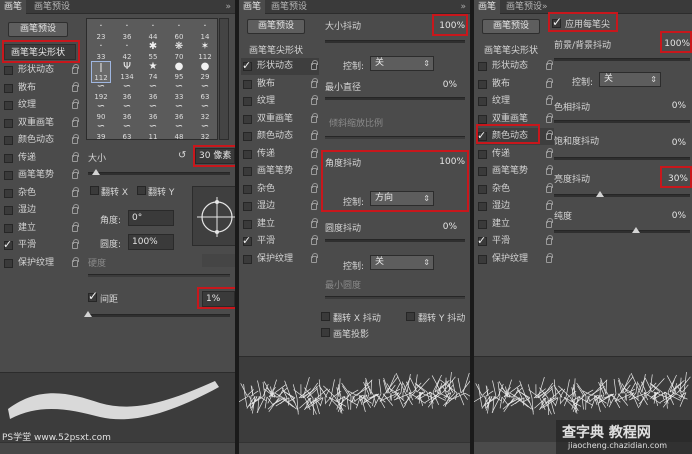 The width and height of the screenshot is (692, 454). What do you see at coordinates (96, 172) in the screenshot?
I see `size-slider-knob` at bounding box center [96, 172].